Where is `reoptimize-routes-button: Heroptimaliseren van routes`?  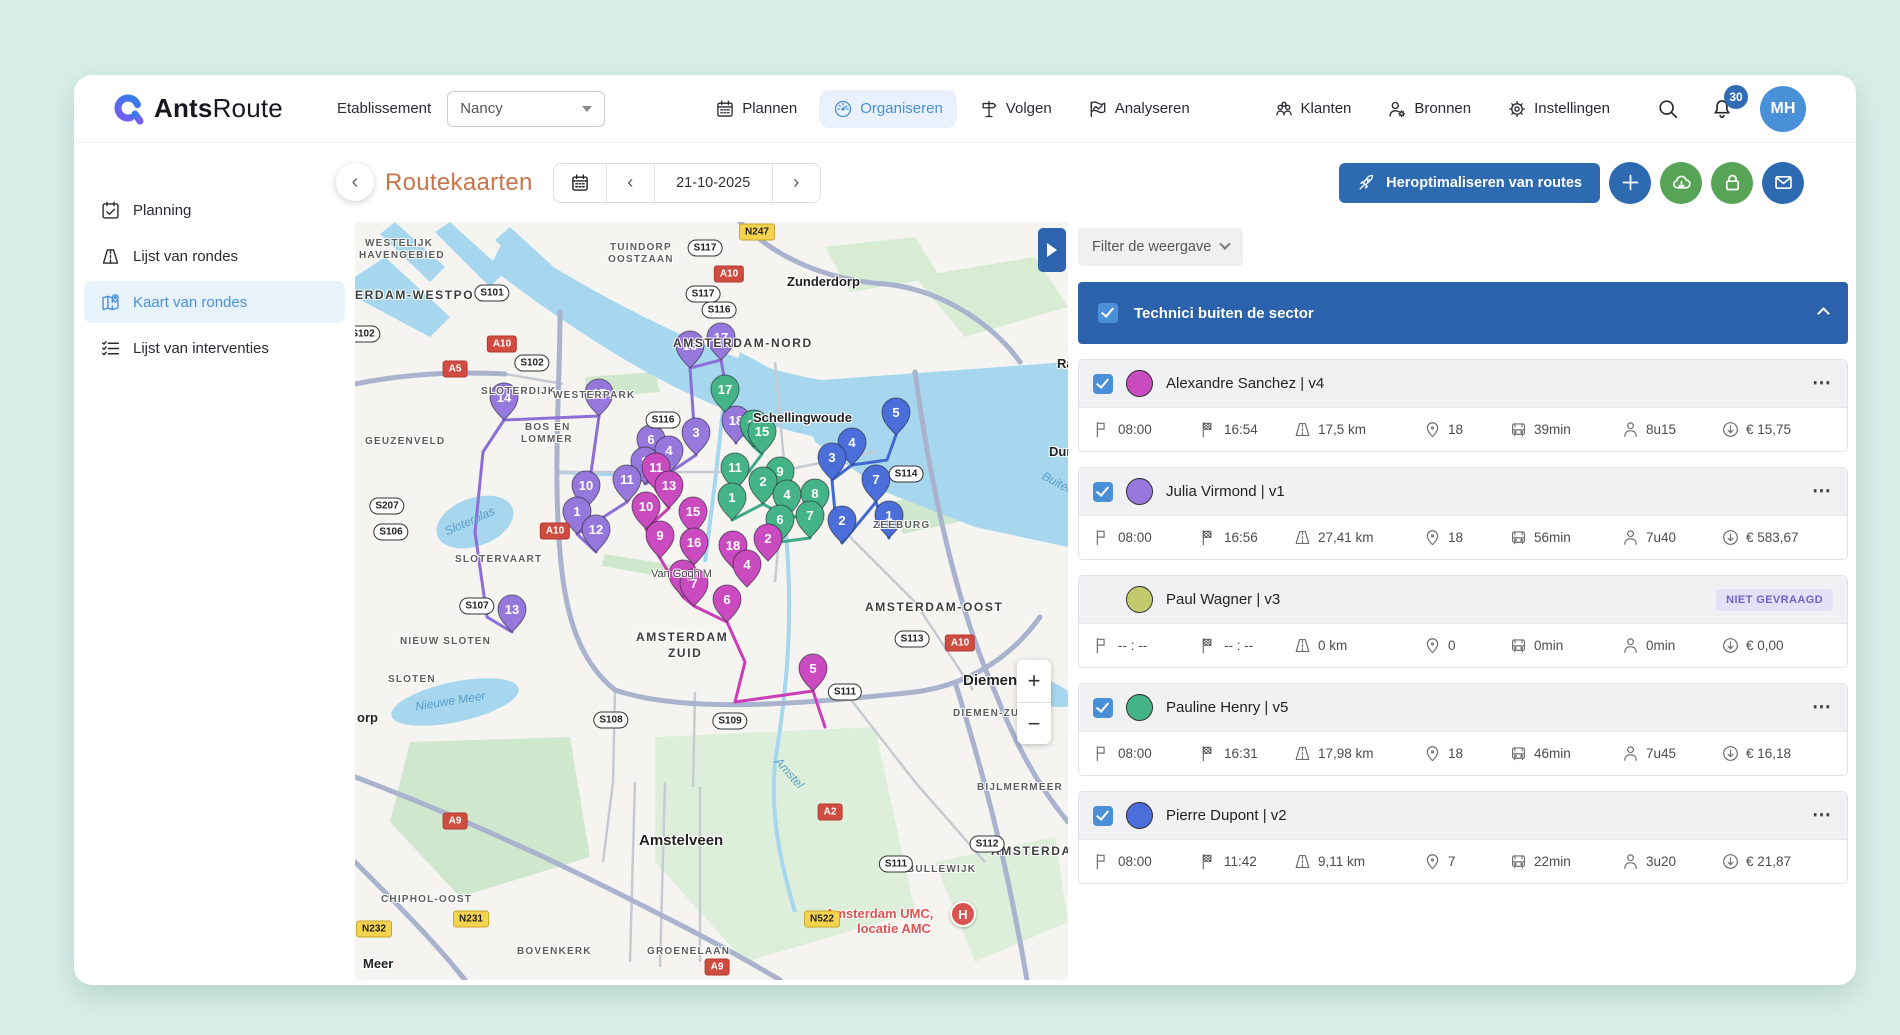 reoptimize-routes-button: Heroptimaliseren van routes is located at coordinates (1469, 182).